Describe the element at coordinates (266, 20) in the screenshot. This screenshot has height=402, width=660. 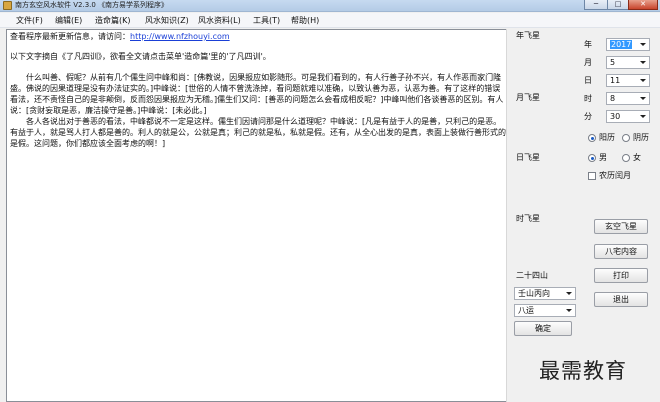
I see `menu-tools: 工具(T)` at that location.